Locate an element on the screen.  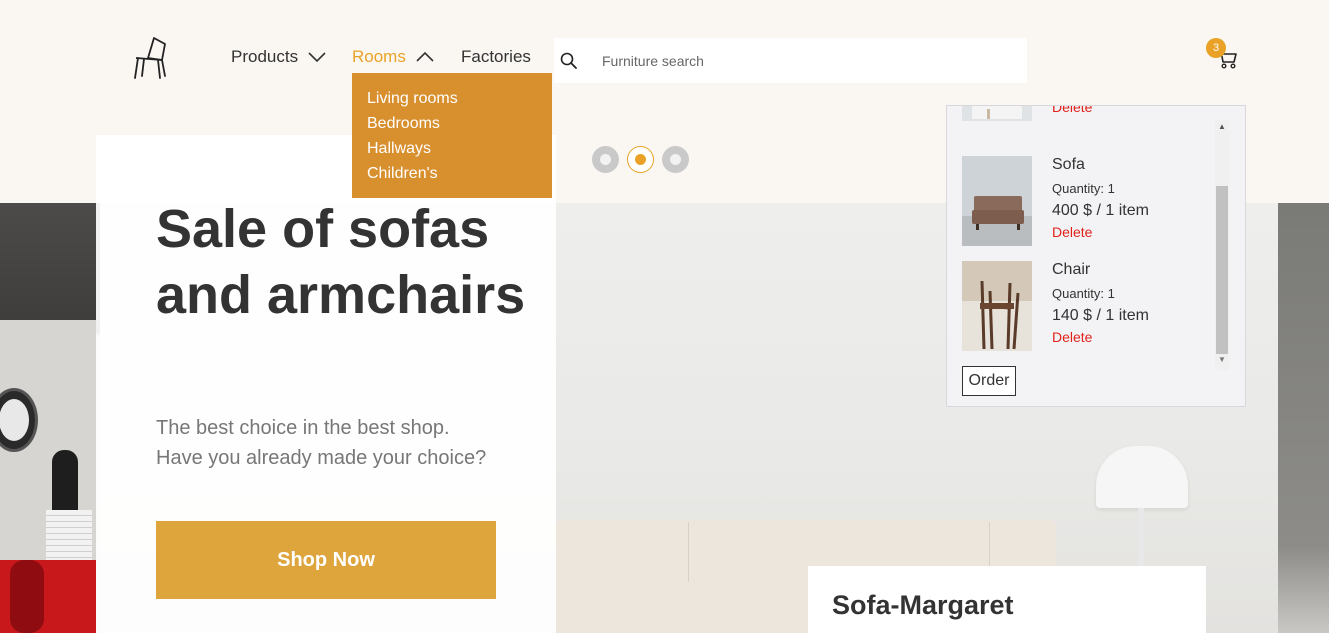
cart-item: Delete is located at coordinates (1087, 113).